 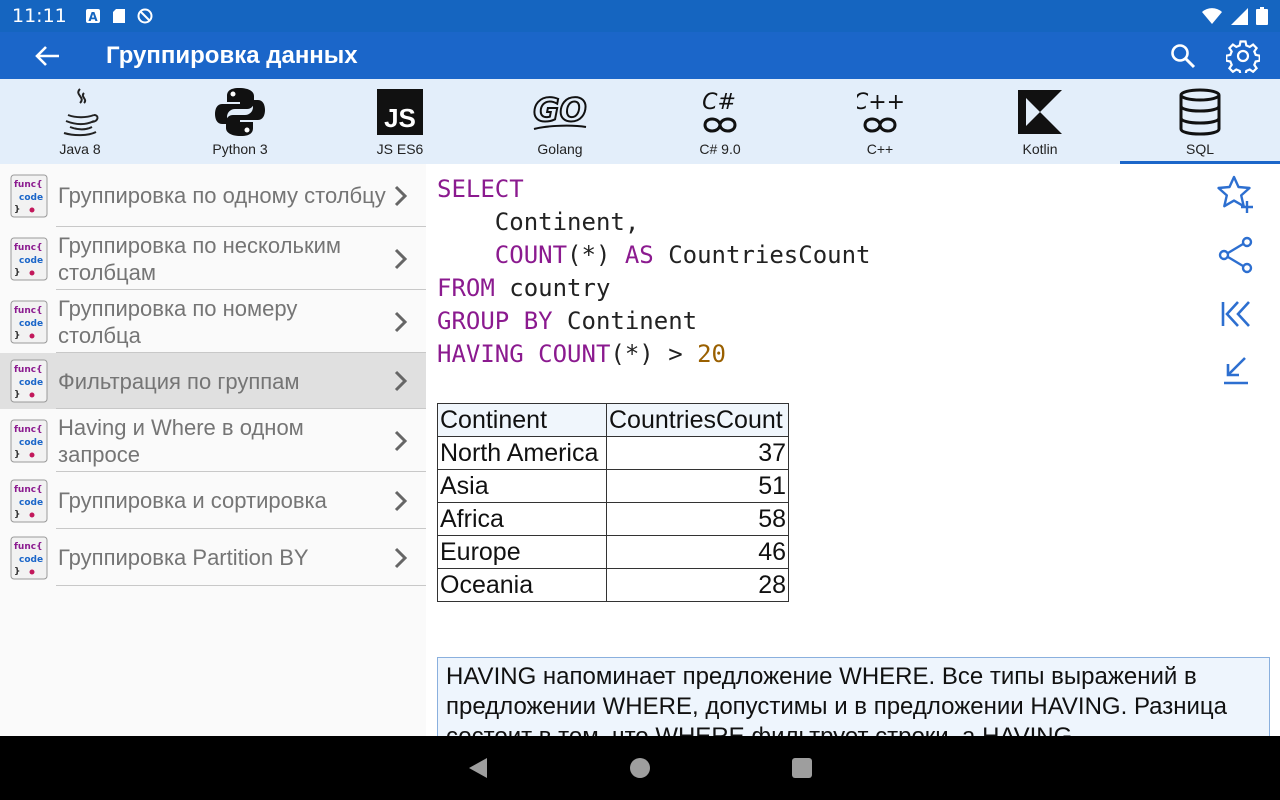 What do you see at coordinates (400, 149) in the screenshot?
I see `tab-label: JS ES6` at bounding box center [400, 149].